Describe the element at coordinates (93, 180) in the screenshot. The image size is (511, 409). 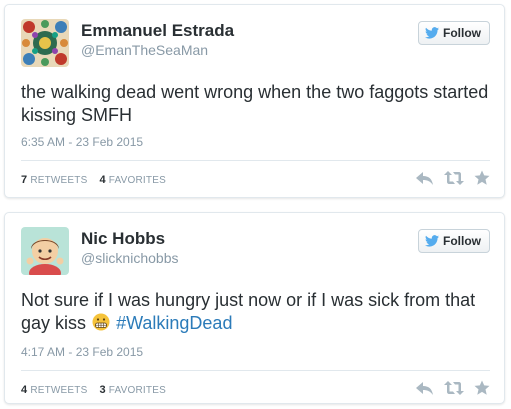
I see `tweet-stats: 7 RETWEETS 4 FAVORITES` at that location.